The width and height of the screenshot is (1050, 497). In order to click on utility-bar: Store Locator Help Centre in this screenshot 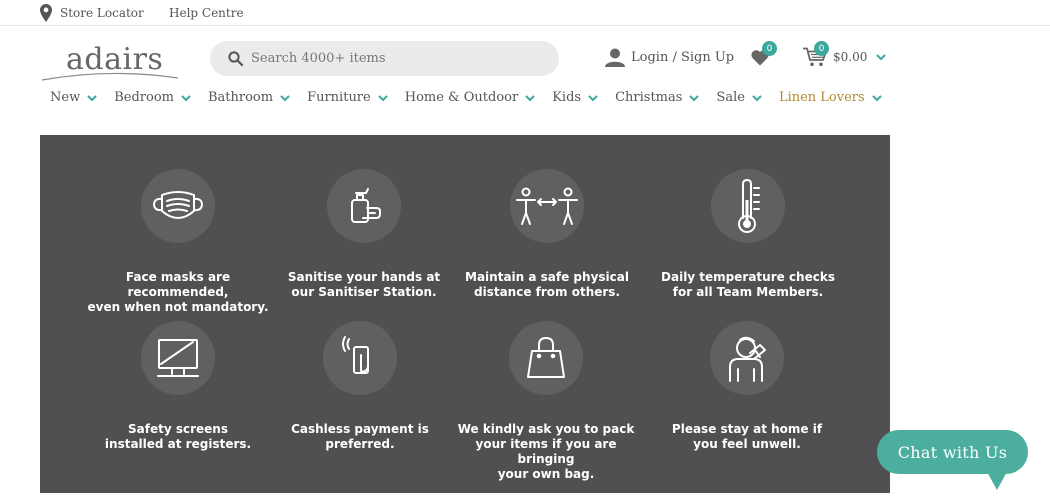, I will do `click(525, 13)`.